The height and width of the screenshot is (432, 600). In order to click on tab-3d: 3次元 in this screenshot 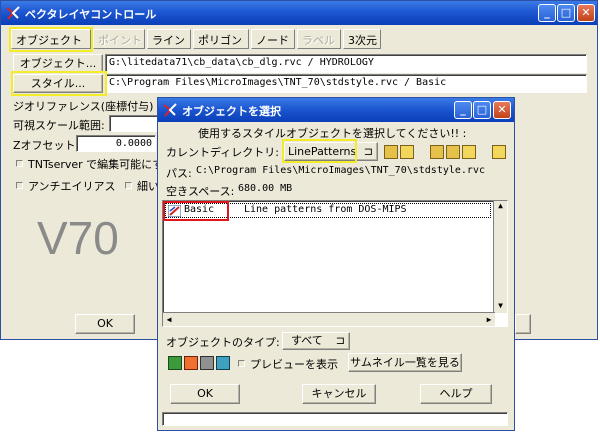, I will do `click(362, 39)`.